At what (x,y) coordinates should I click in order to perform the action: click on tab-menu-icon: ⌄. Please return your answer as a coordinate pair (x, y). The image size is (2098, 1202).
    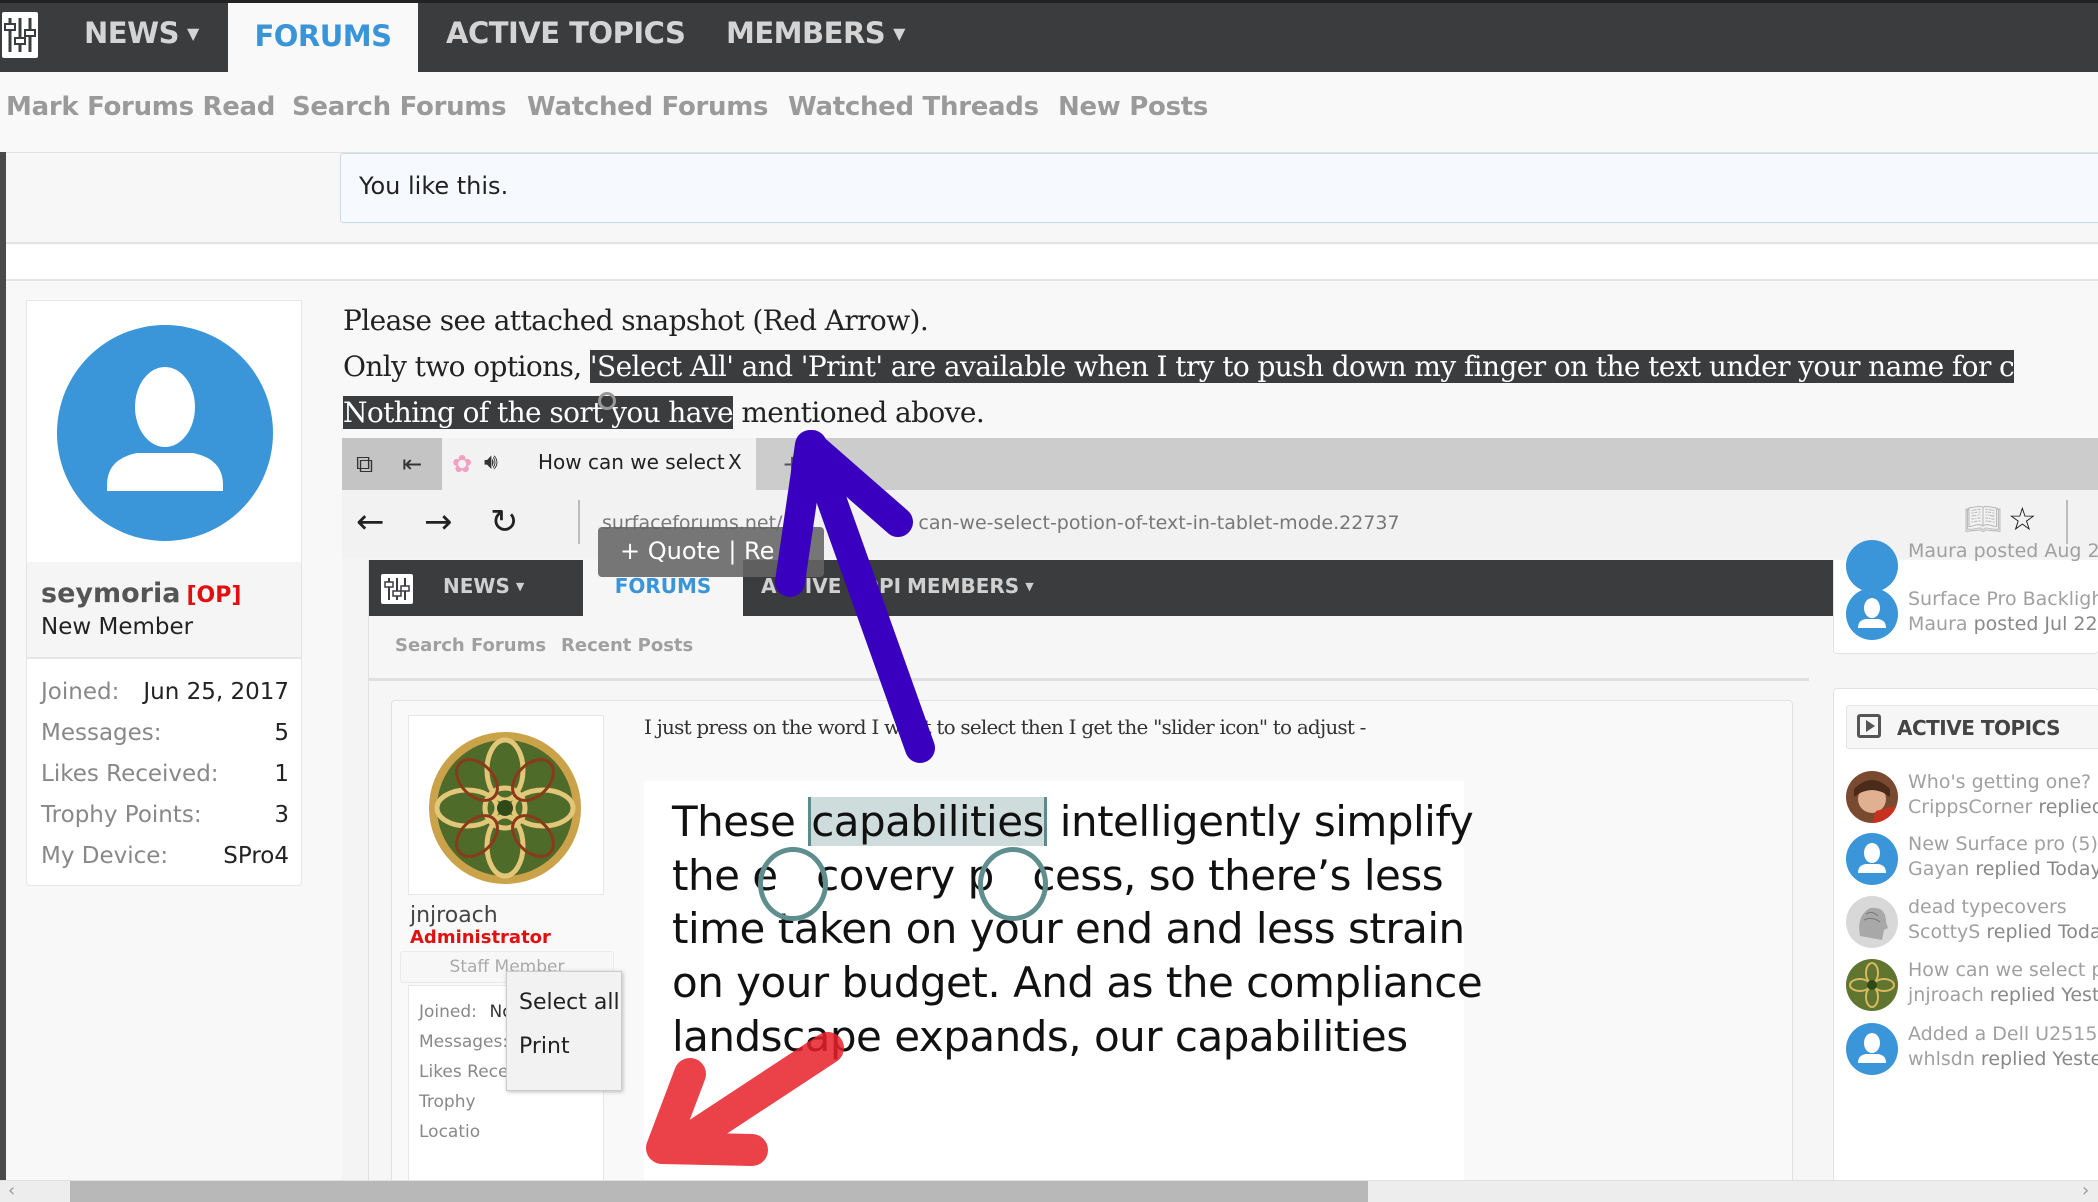
    Looking at the image, I should click on (836, 464).